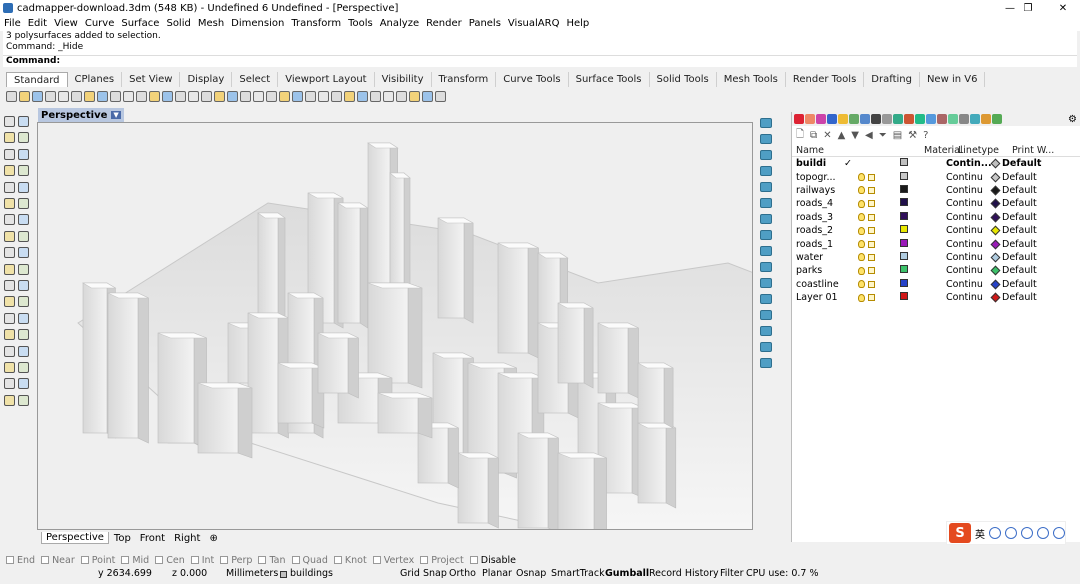 The image size is (1080, 584). Describe the element at coordinates (960, 533) in the screenshot. I see `sogou-logo-icon: S` at that location.